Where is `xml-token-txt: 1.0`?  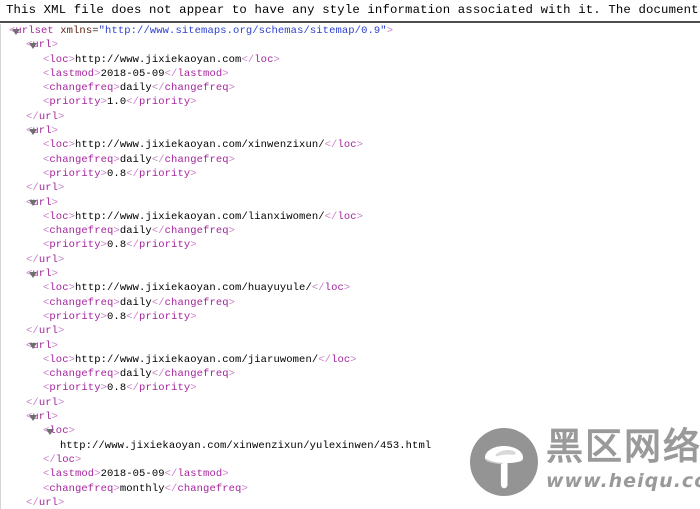 xml-token-txt: 1.0 is located at coordinates (117, 102).